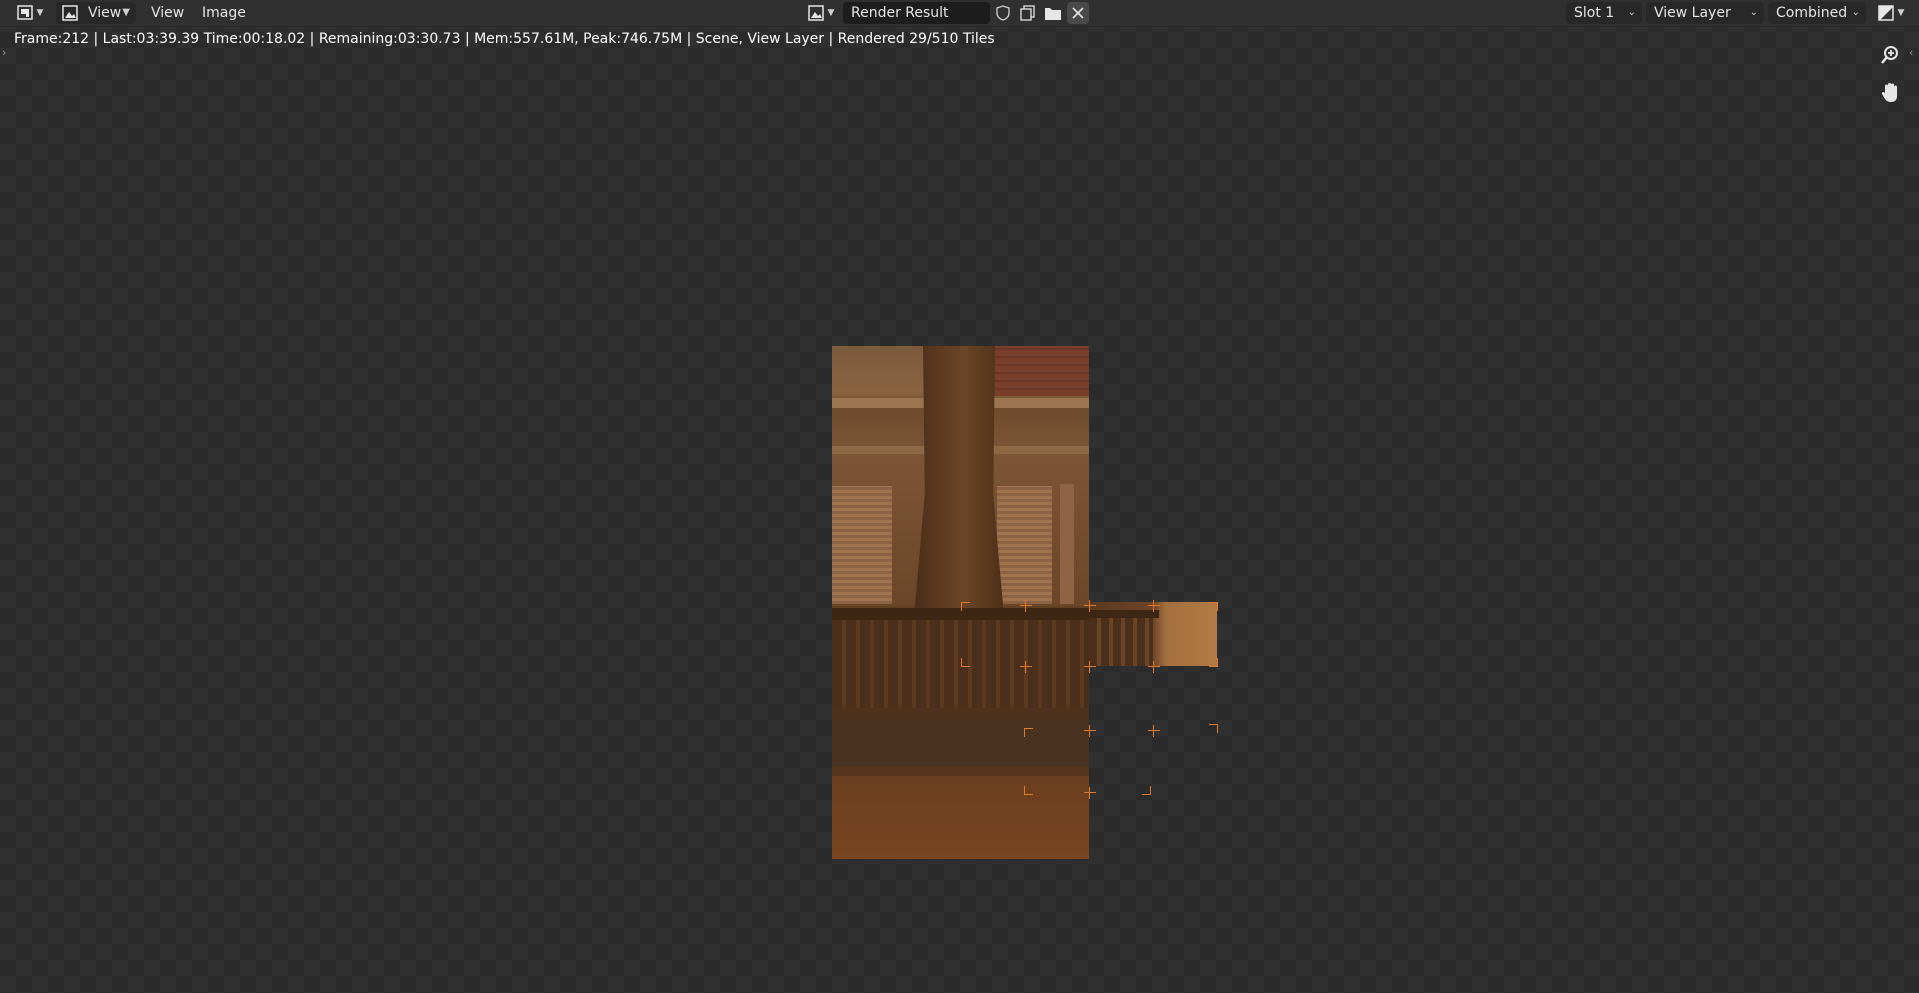 The image size is (1919, 993). I want to click on shield-icon, so click(1003, 13).